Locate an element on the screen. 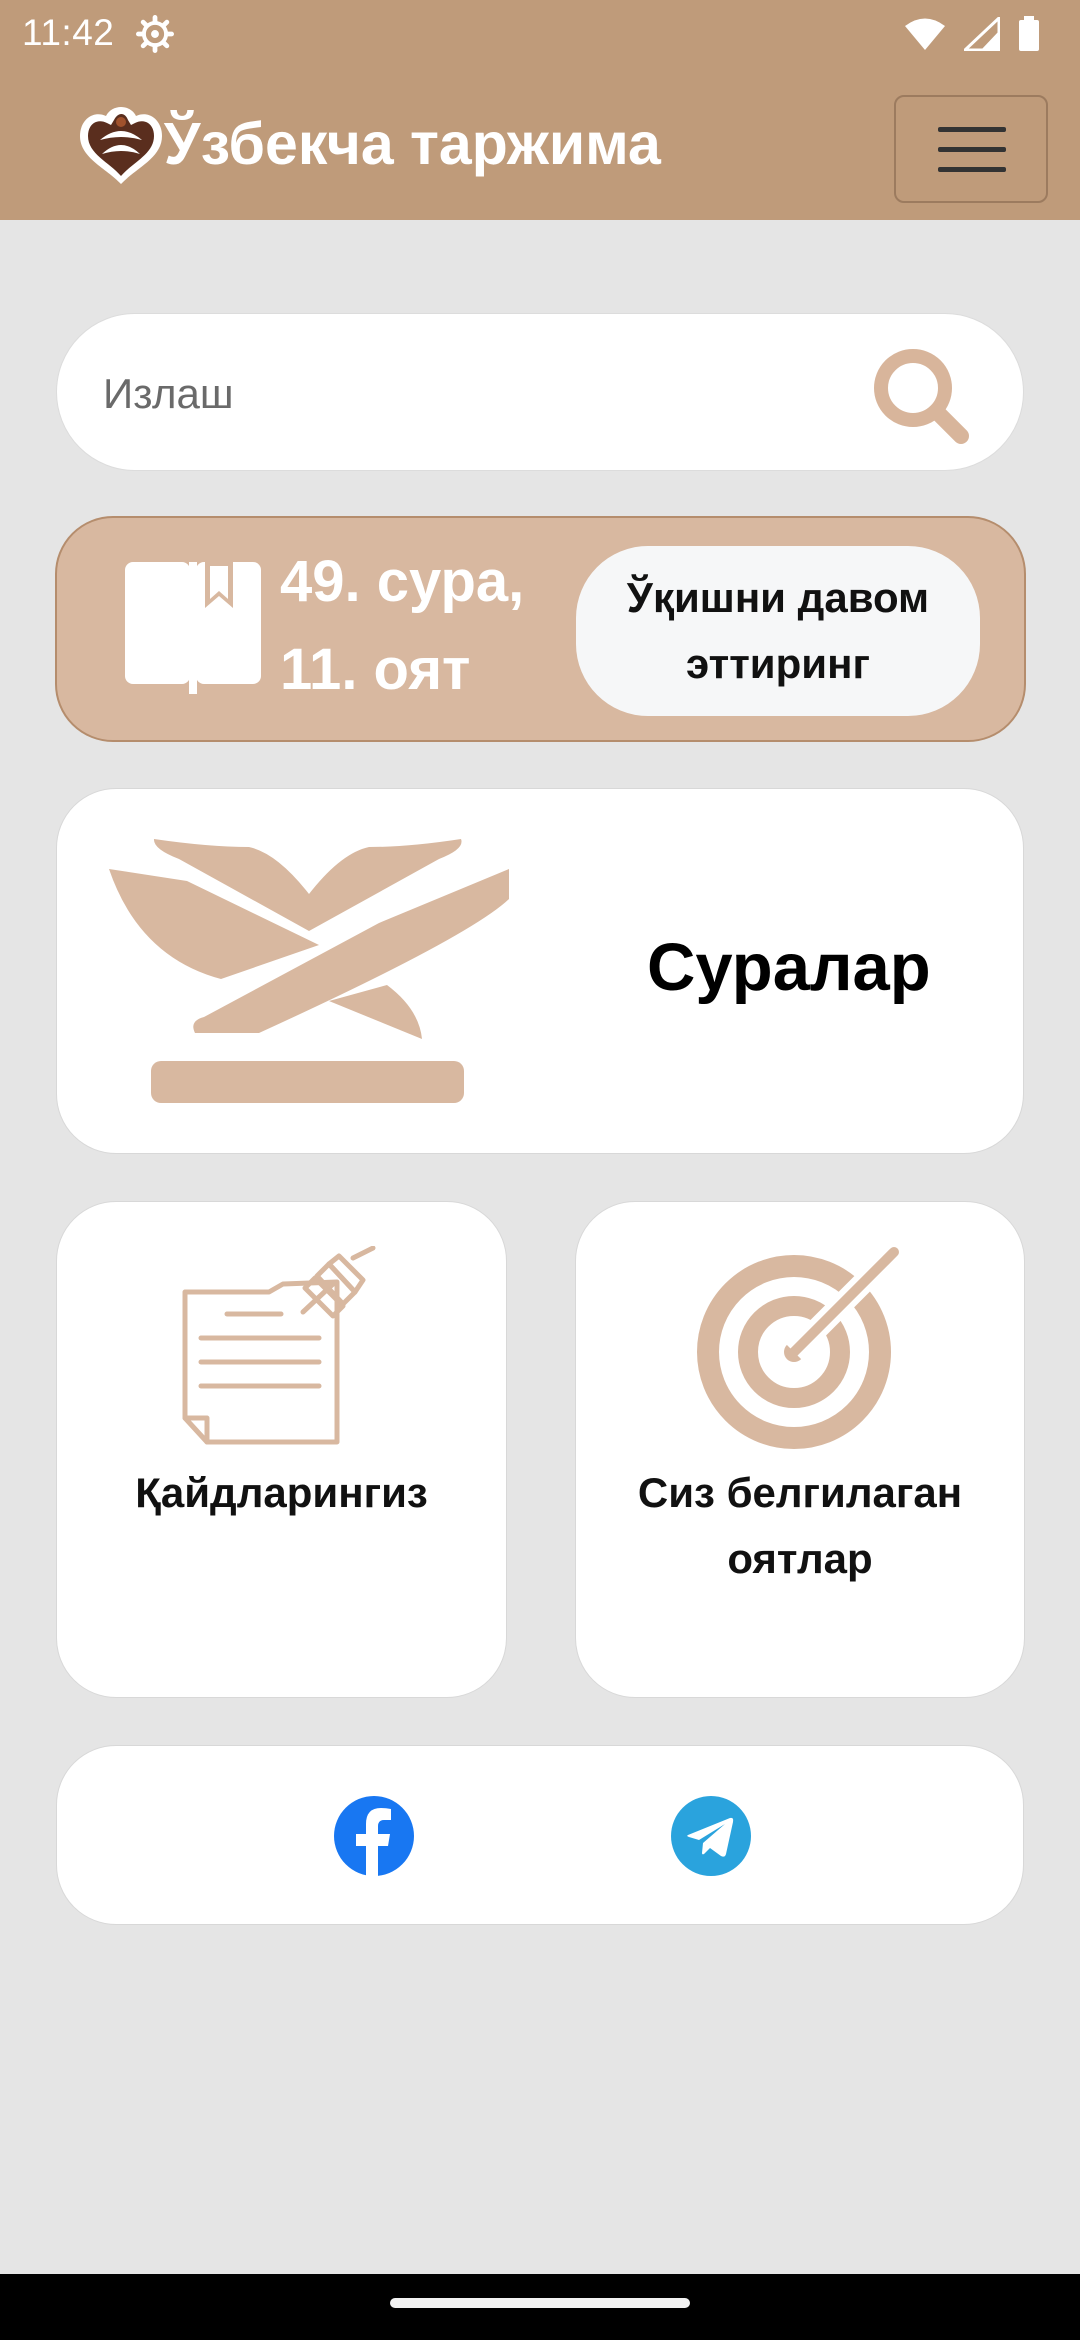 The width and height of the screenshot is (1080, 2340). system-navigation-bar is located at coordinates (540, 2307).